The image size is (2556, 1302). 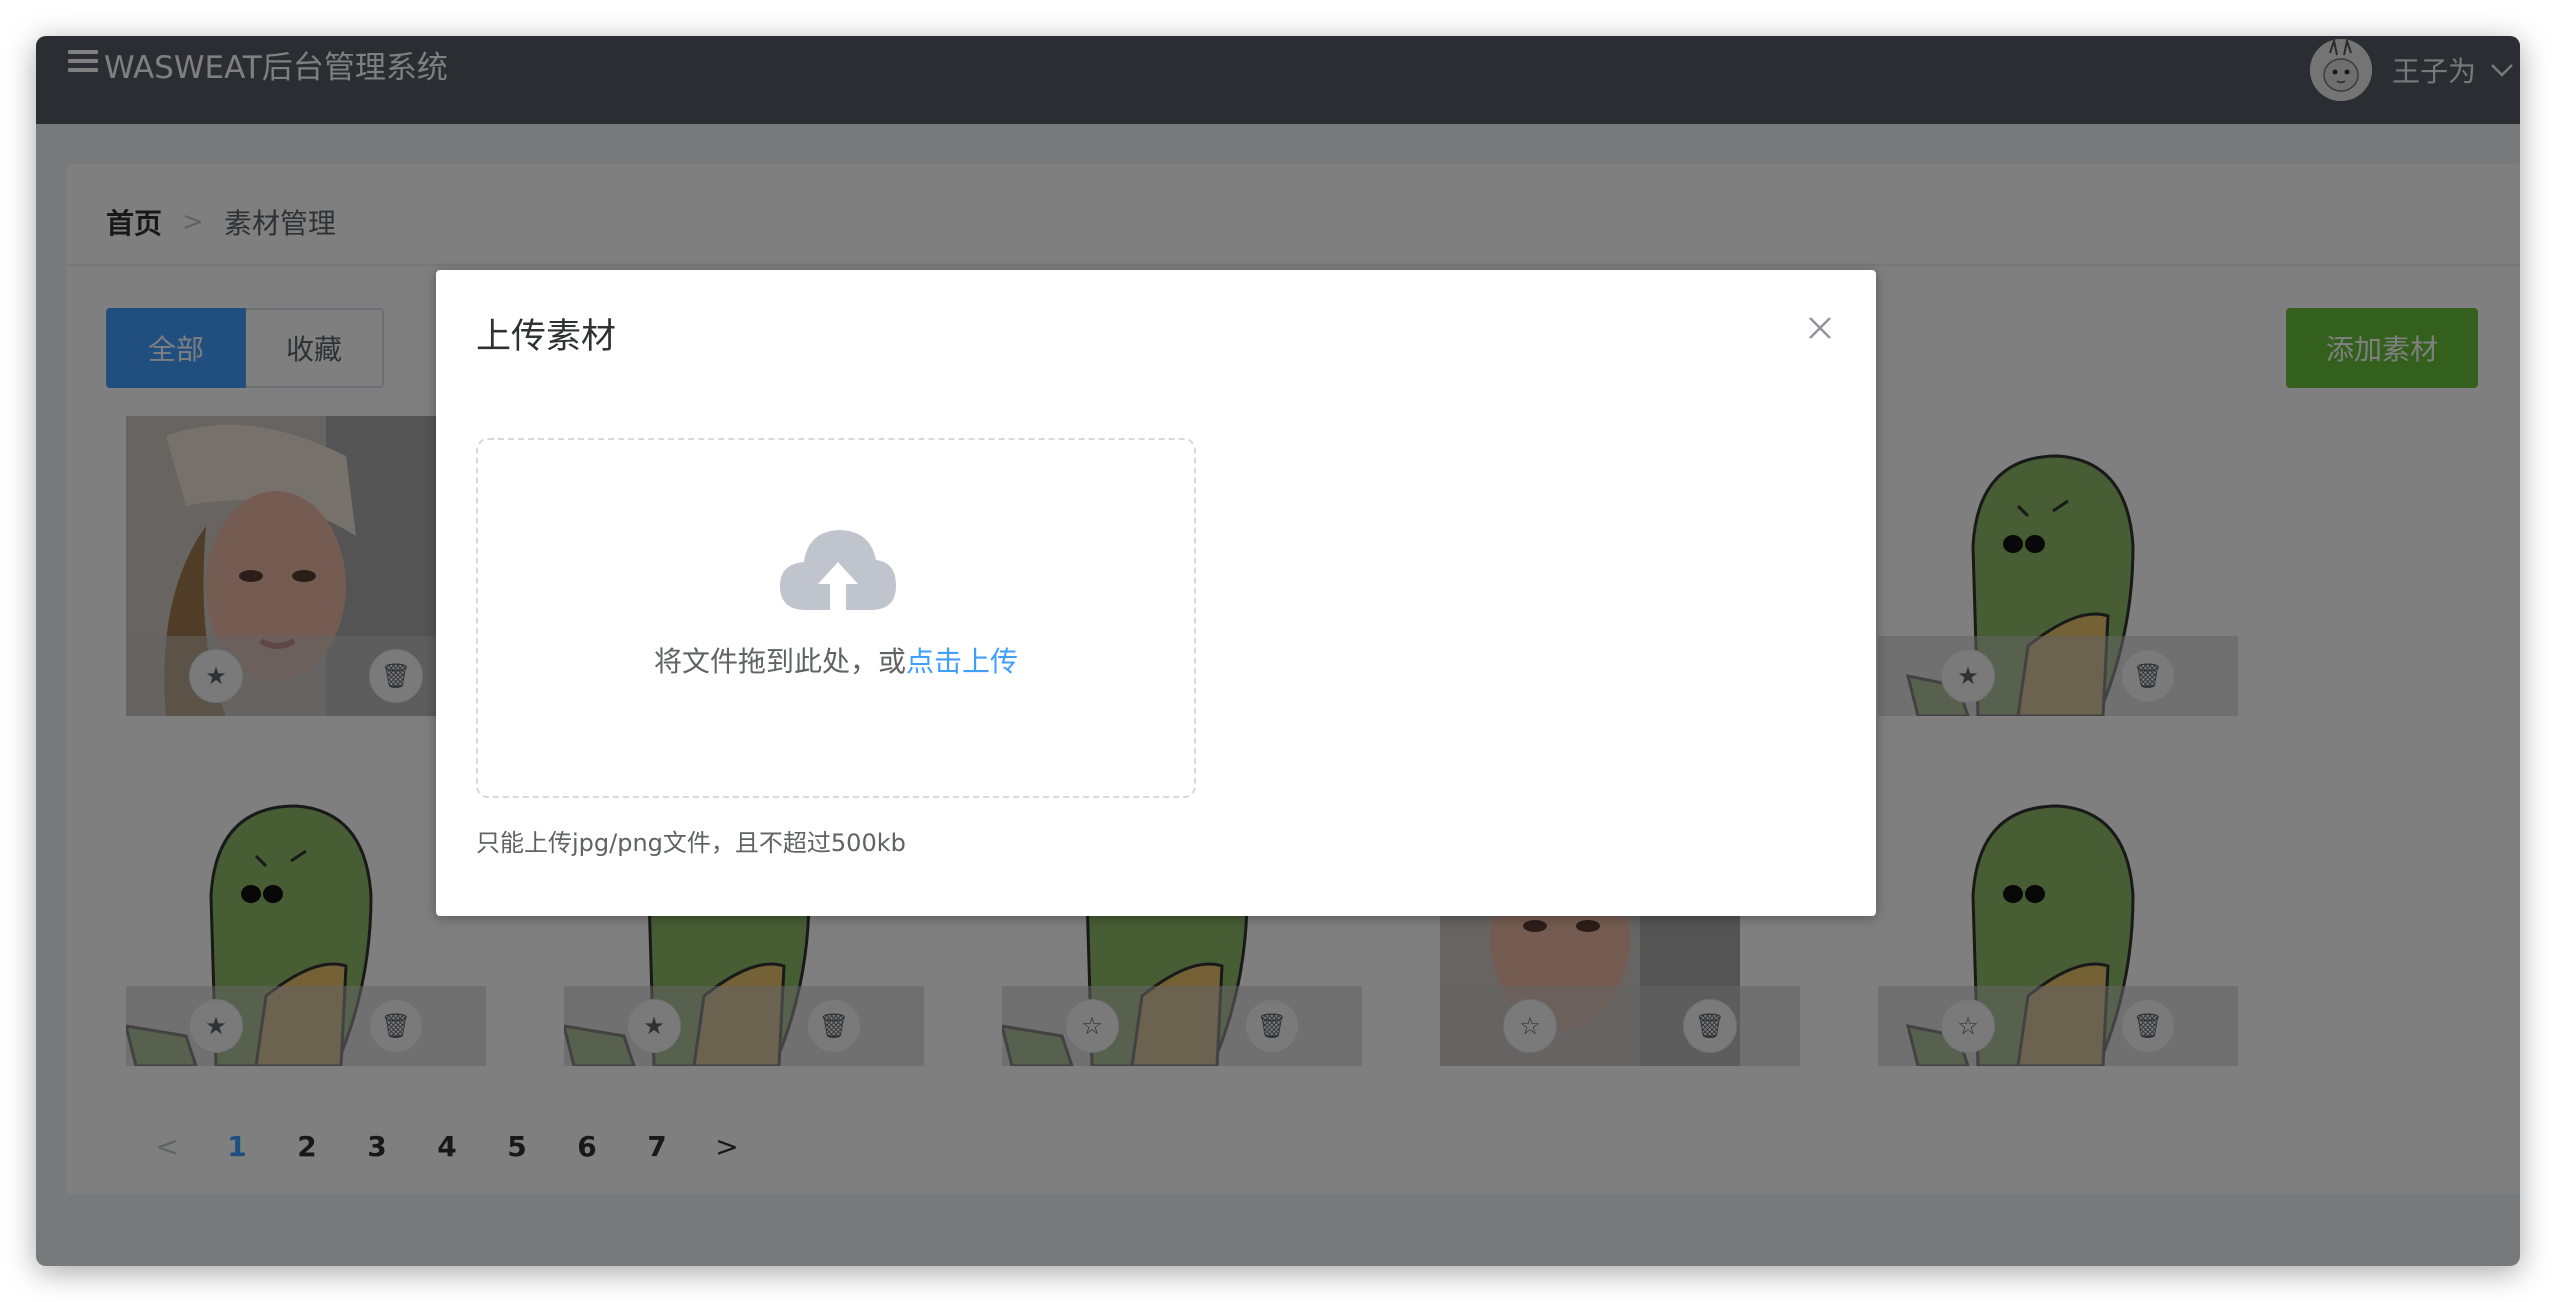 What do you see at coordinates (838, 570) in the screenshot?
I see `upload-cloud-icon` at bounding box center [838, 570].